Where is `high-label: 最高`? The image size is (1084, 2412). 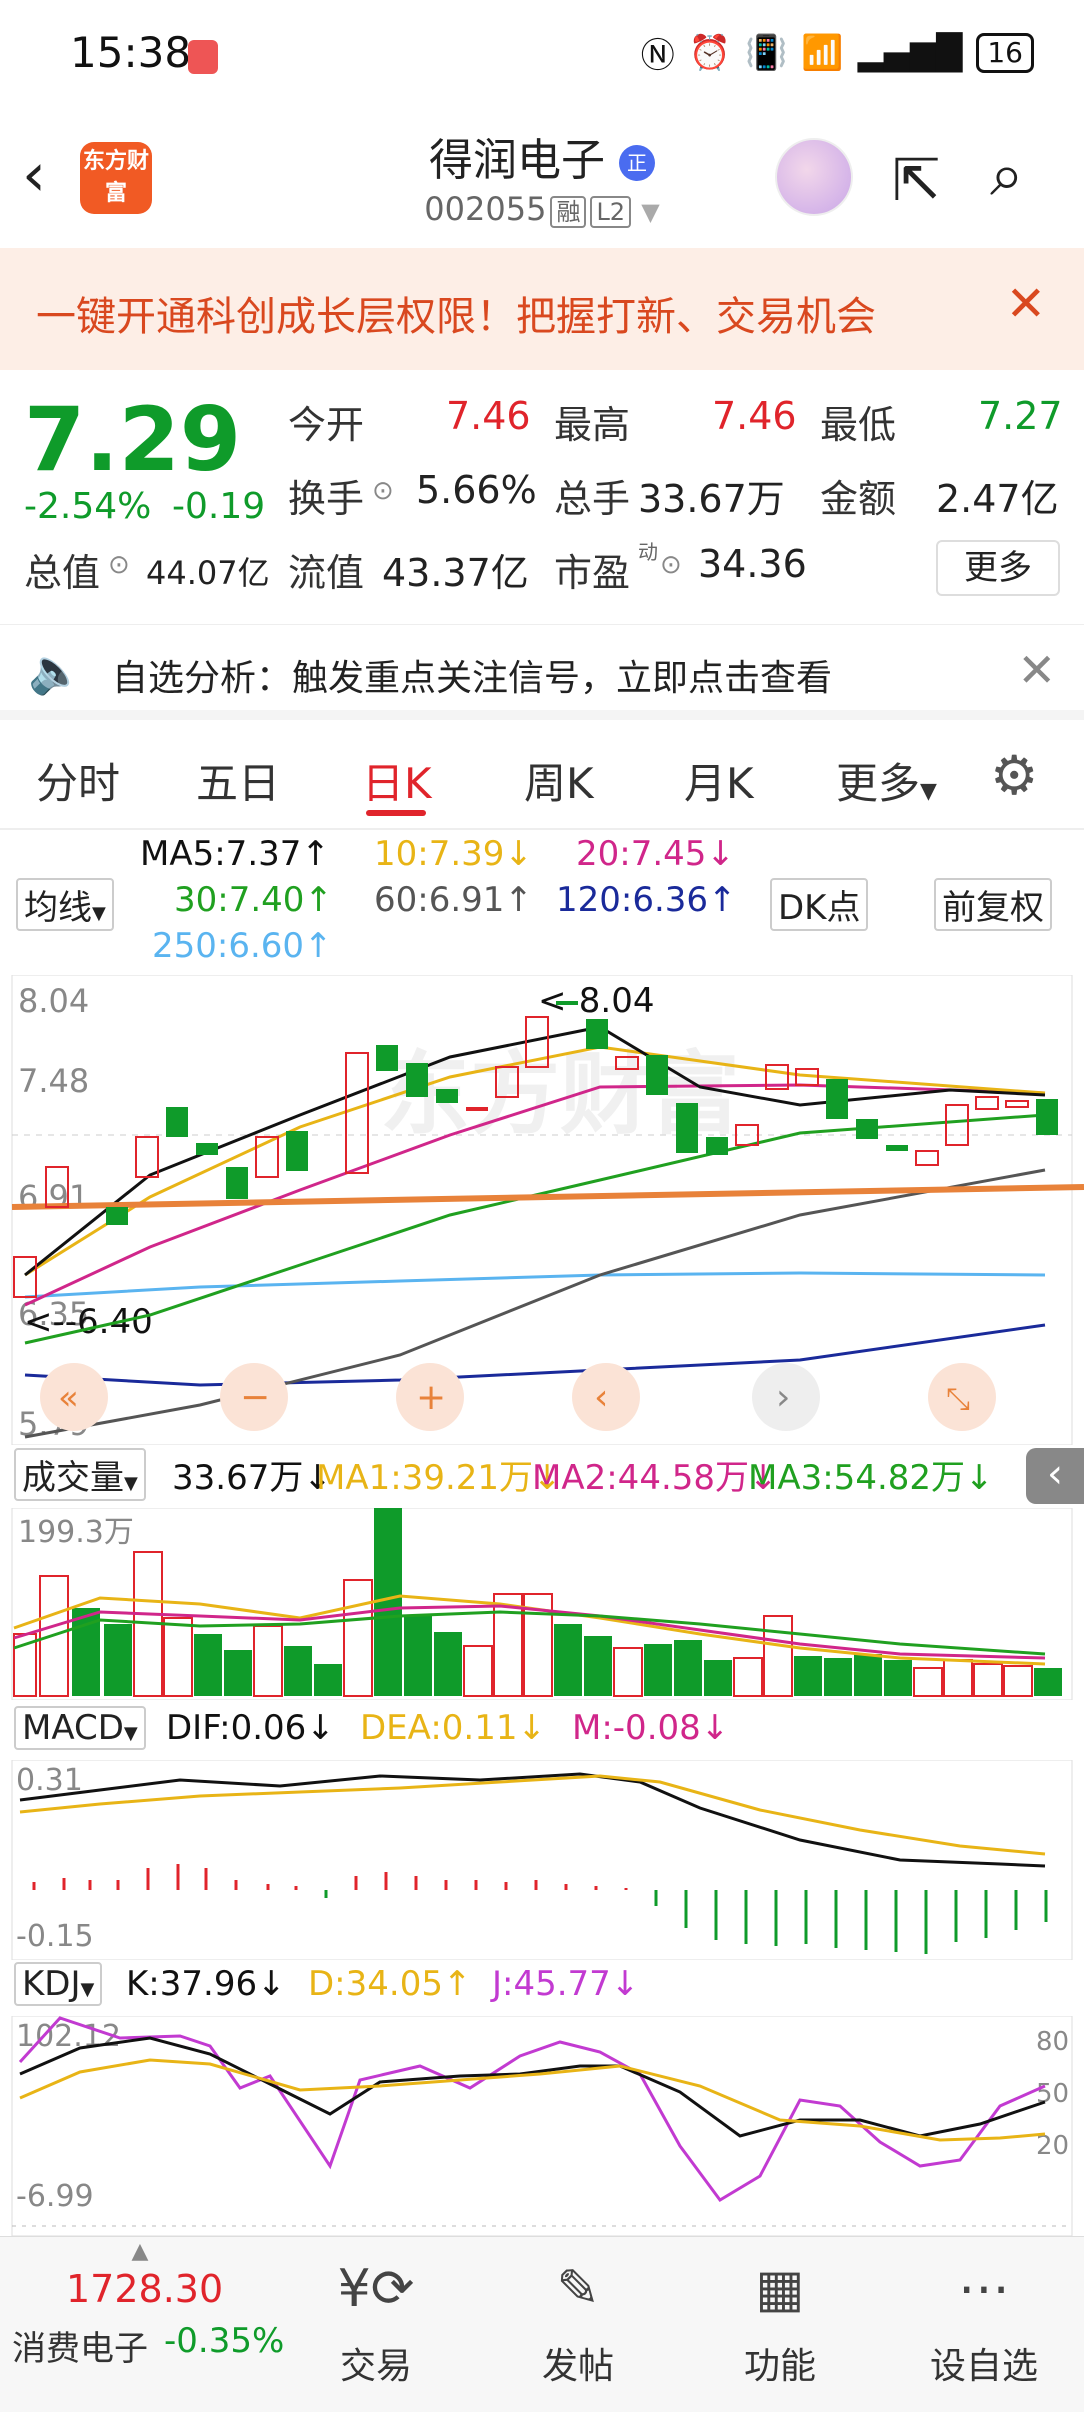 high-label: 最高 is located at coordinates (592, 425).